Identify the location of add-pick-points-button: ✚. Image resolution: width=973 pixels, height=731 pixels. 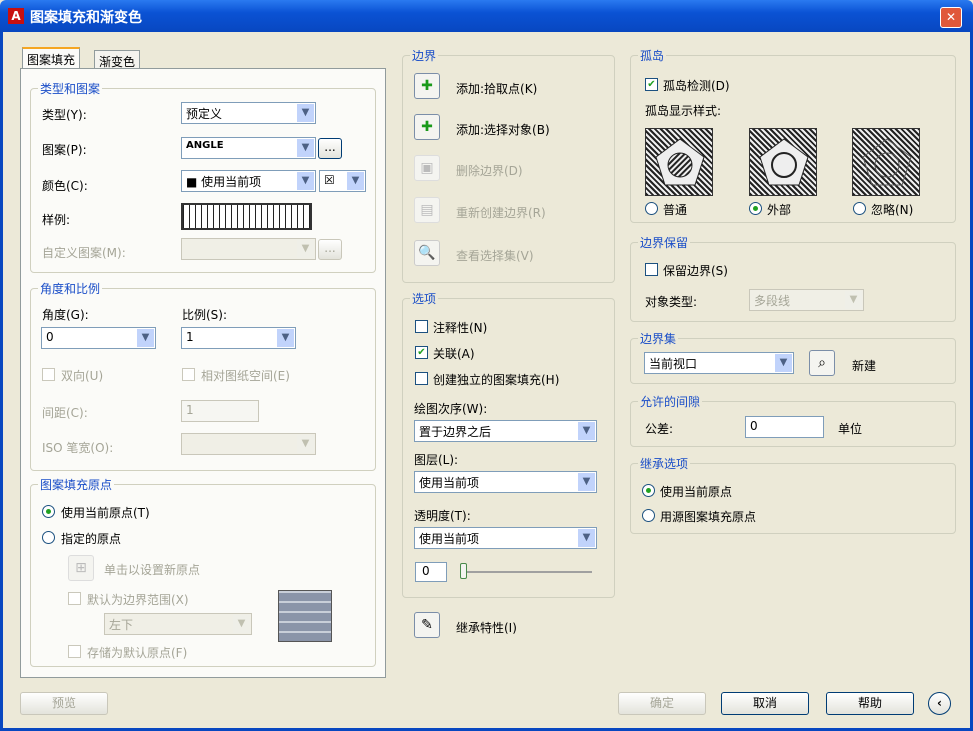
(427, 86).